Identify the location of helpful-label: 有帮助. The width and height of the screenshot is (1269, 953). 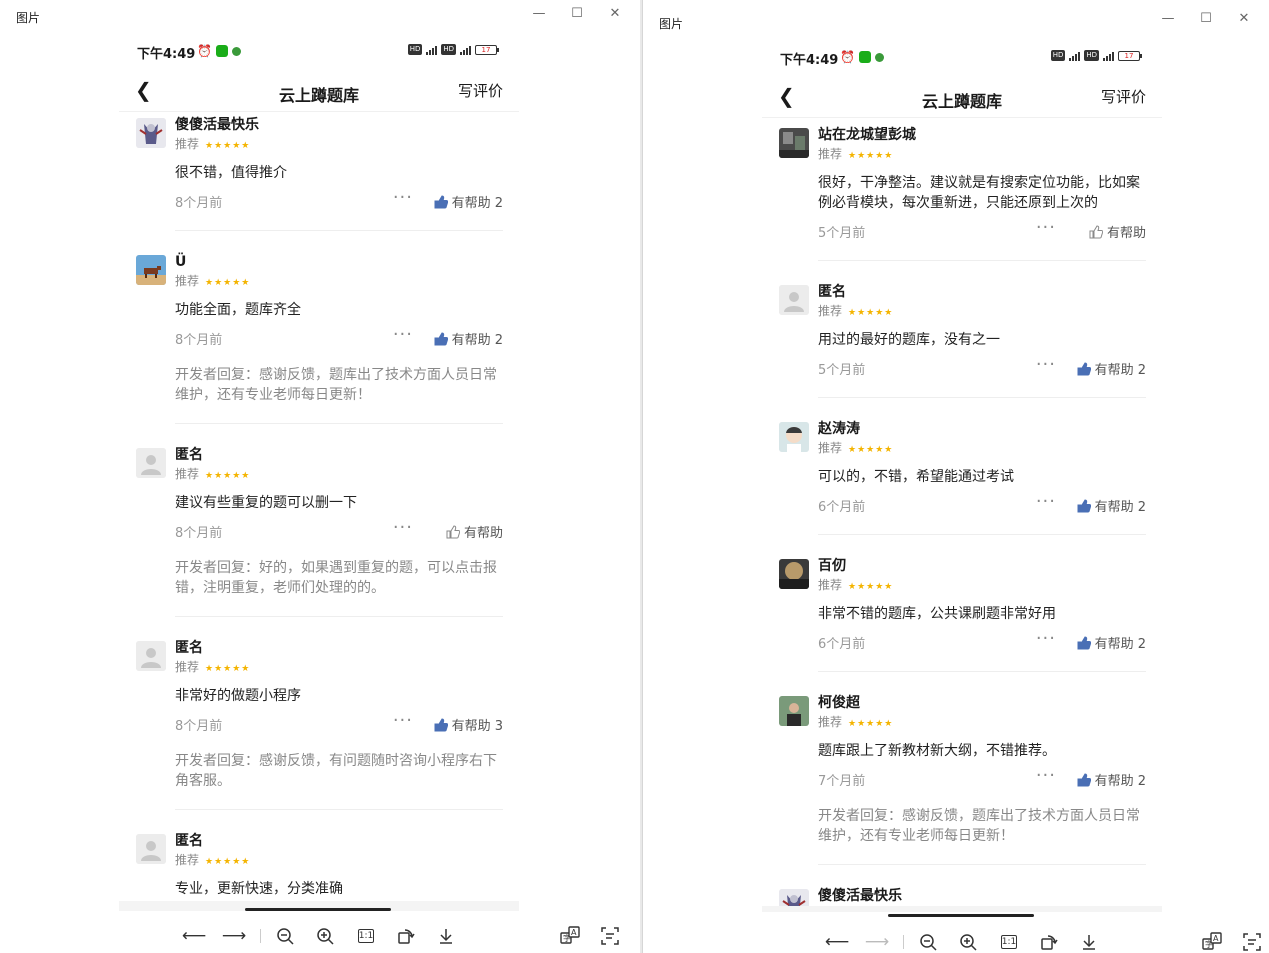
(1126, 233).